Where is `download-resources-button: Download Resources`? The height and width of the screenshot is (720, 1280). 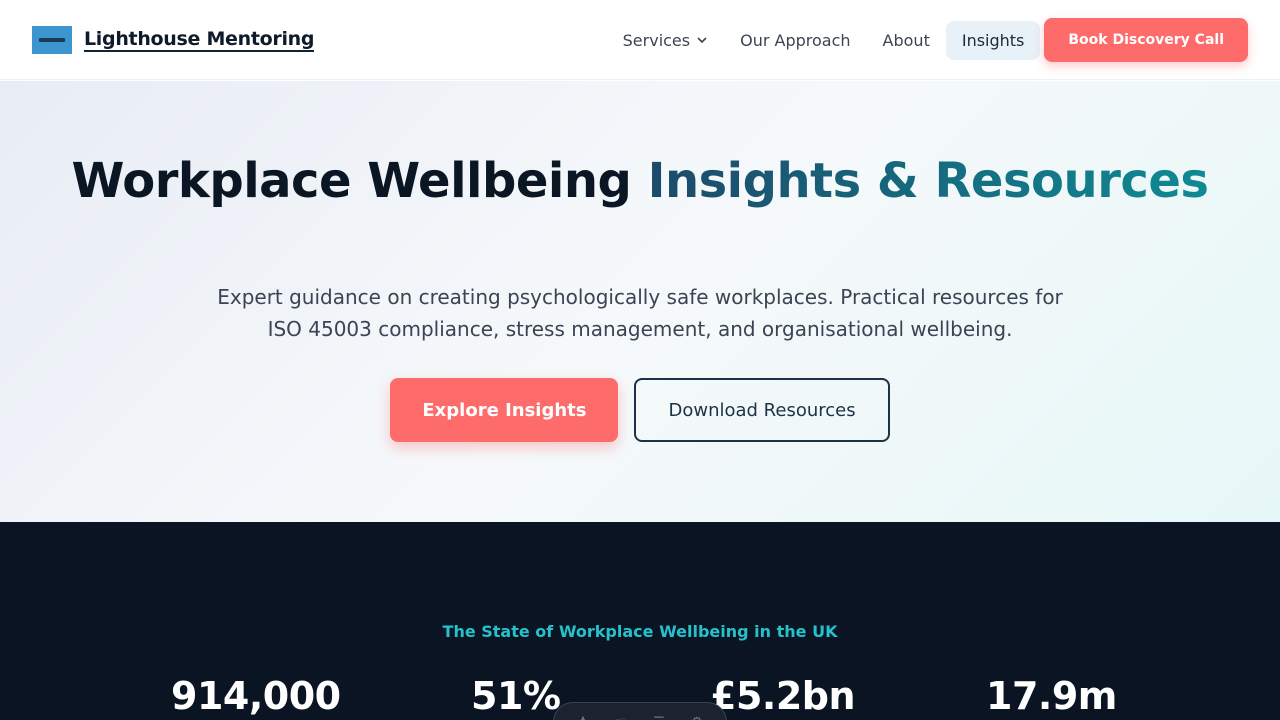 download-resources-button: Download Resources is located at coordinates (762, 410).